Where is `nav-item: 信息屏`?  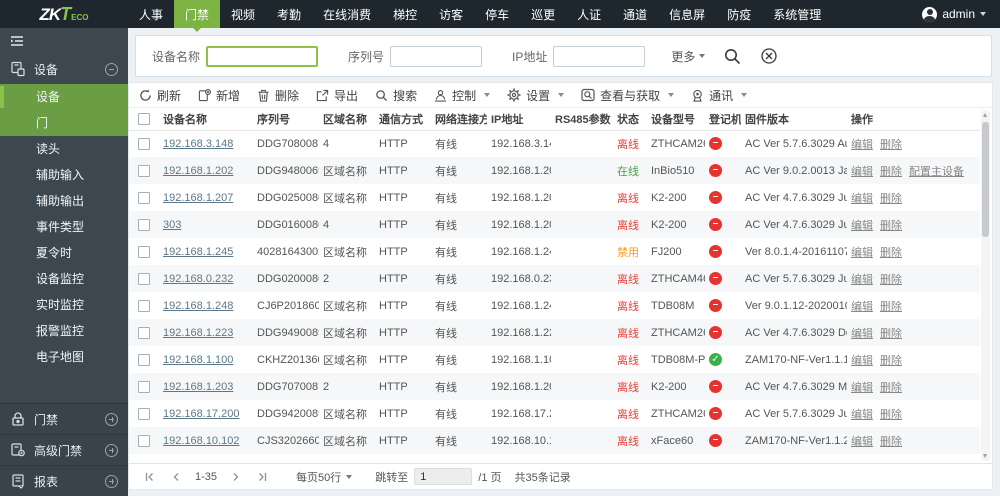 nav-item: 信息屏 is located at coordinates (687, 14).